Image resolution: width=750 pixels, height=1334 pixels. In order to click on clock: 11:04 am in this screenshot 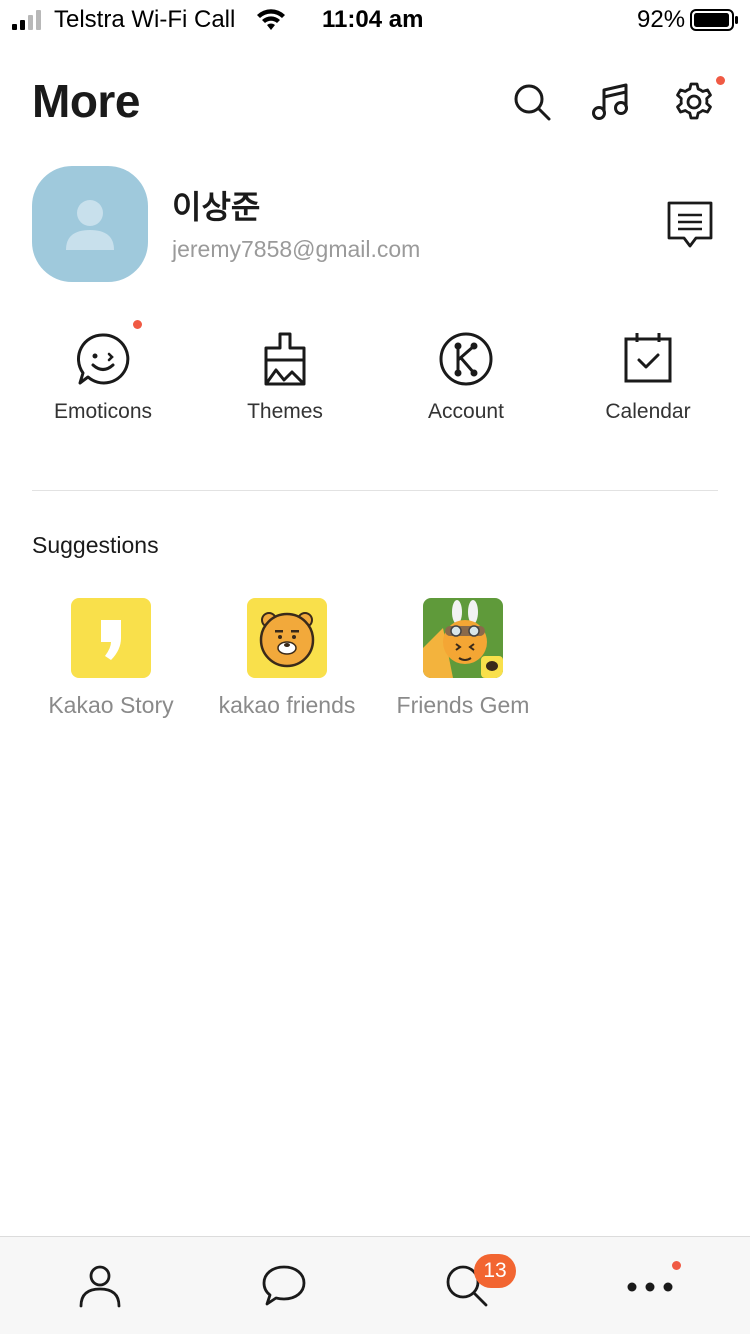, I will do `click(373, 19)`.